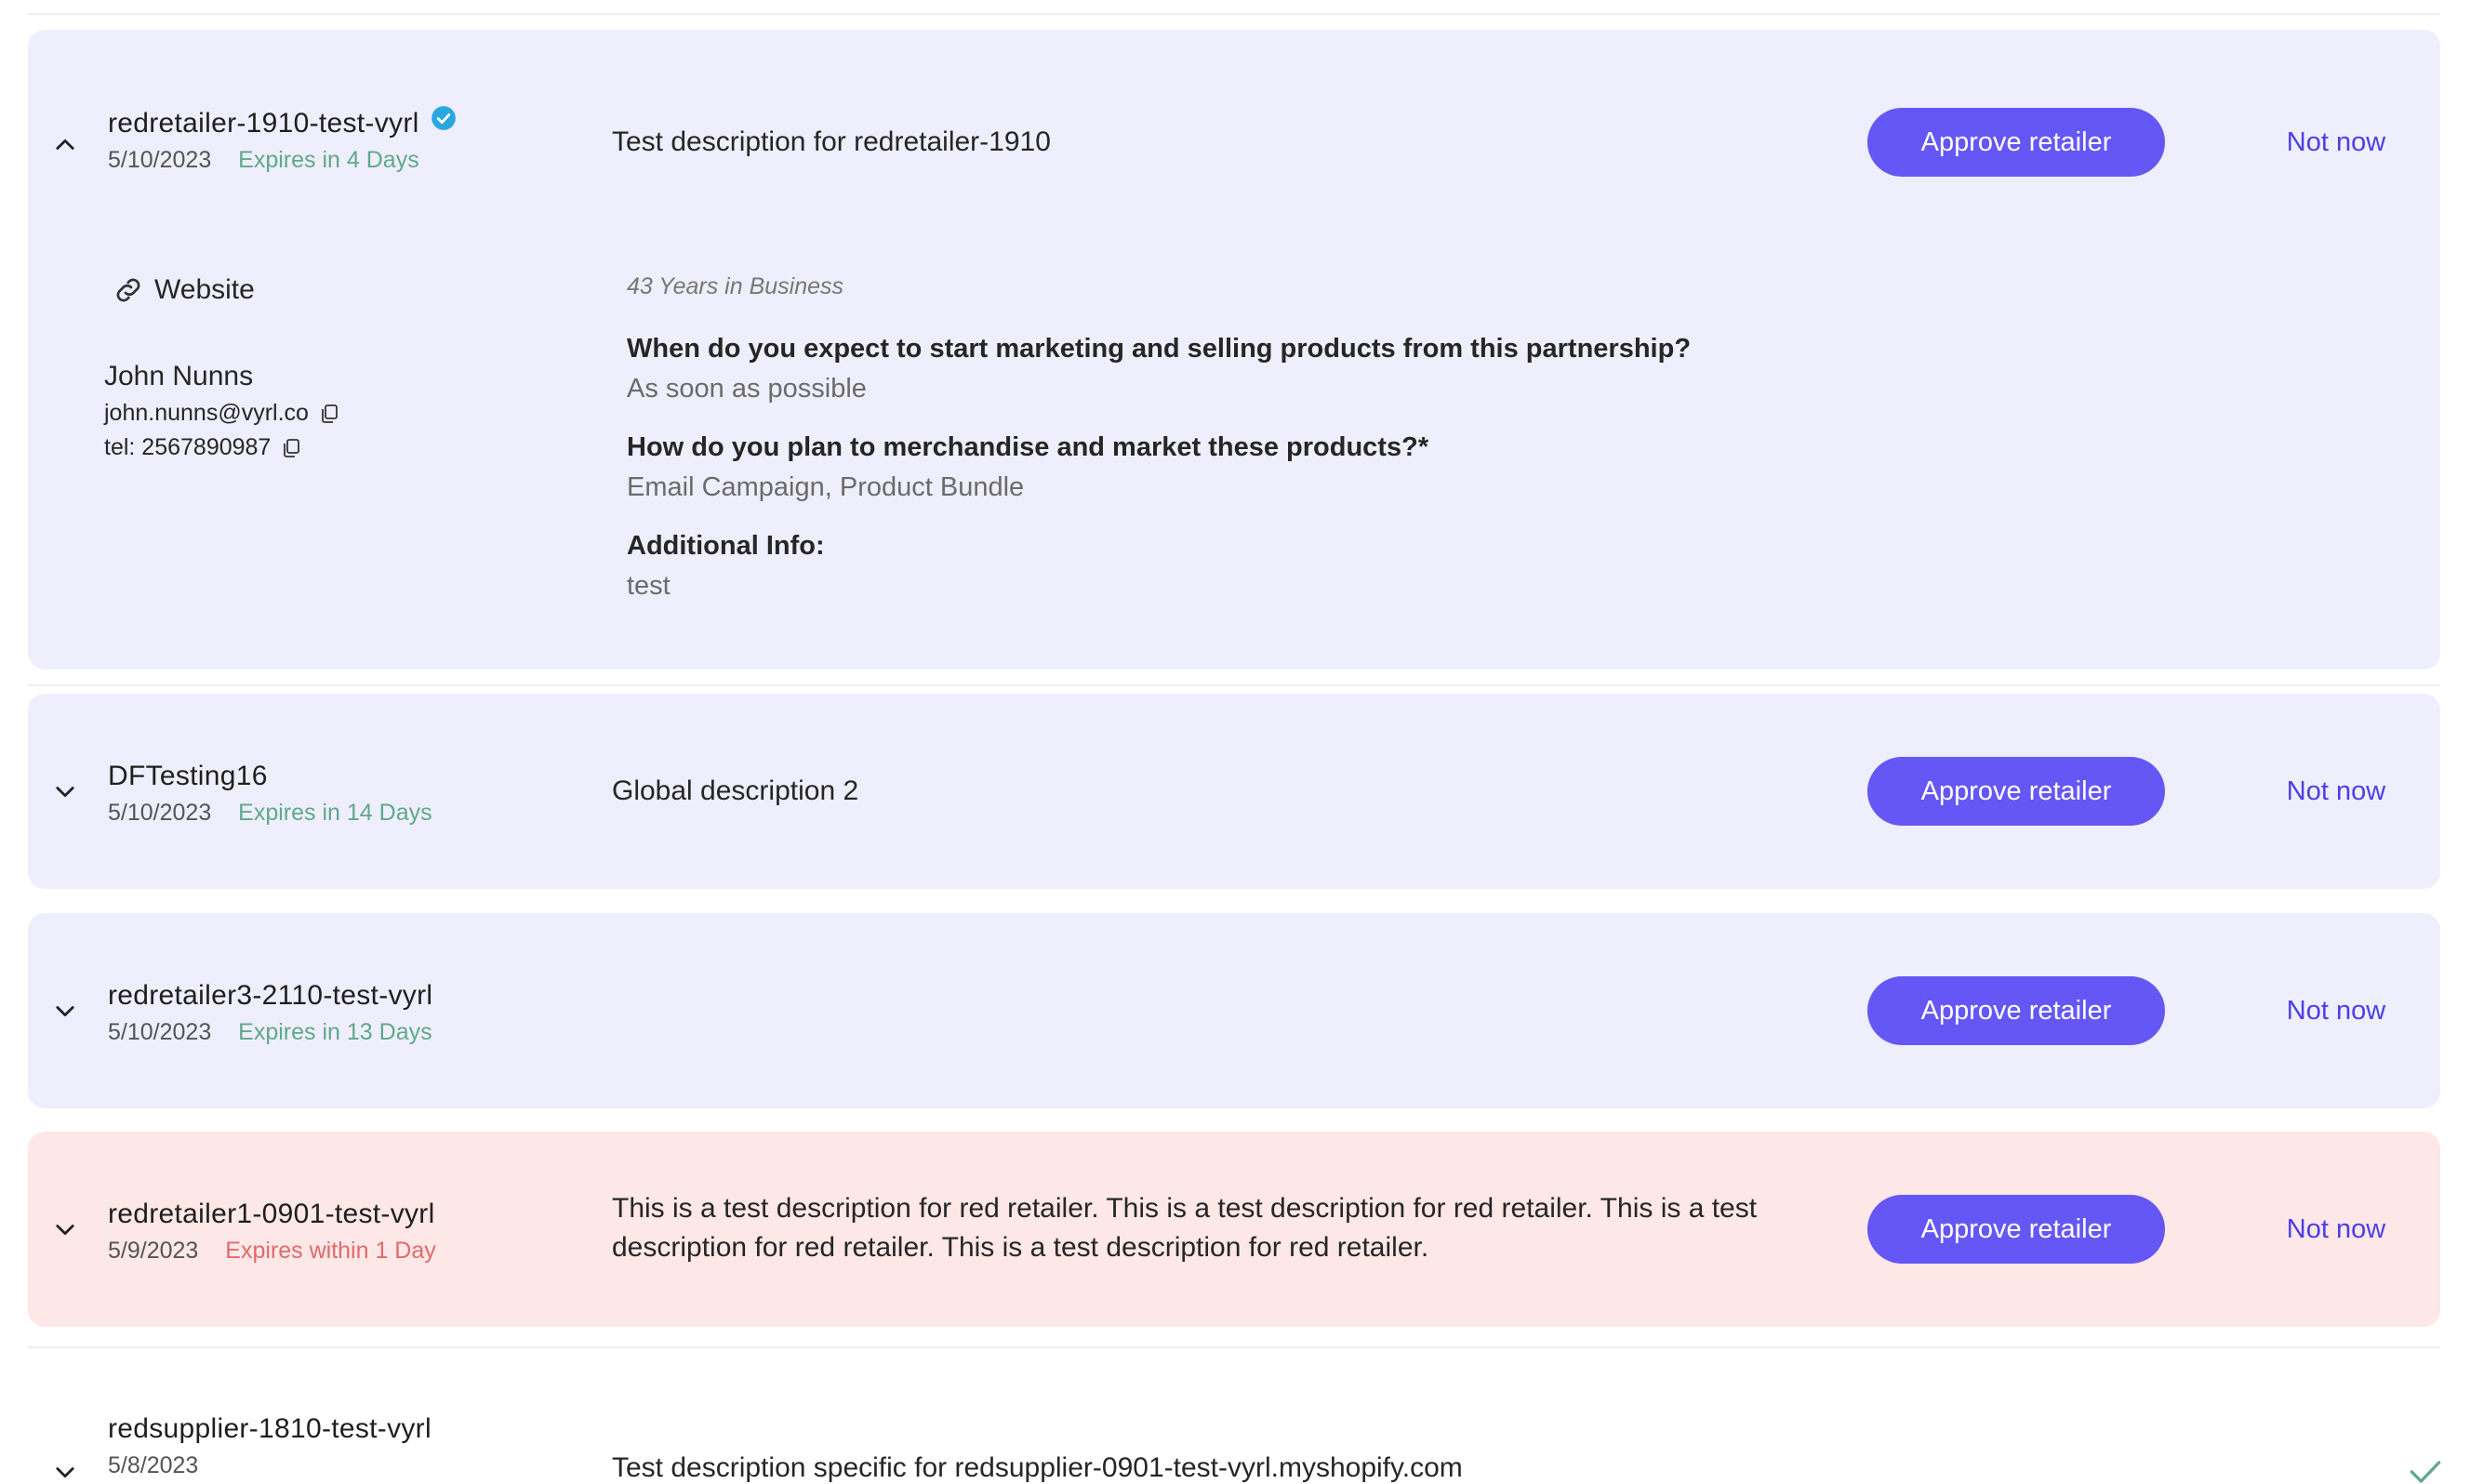 The width and height of the screenshot is (2470, 1484). Describe the element at coordinates (726, 546) in the screenshot. I see `question-3: Additional Info:` at that location.